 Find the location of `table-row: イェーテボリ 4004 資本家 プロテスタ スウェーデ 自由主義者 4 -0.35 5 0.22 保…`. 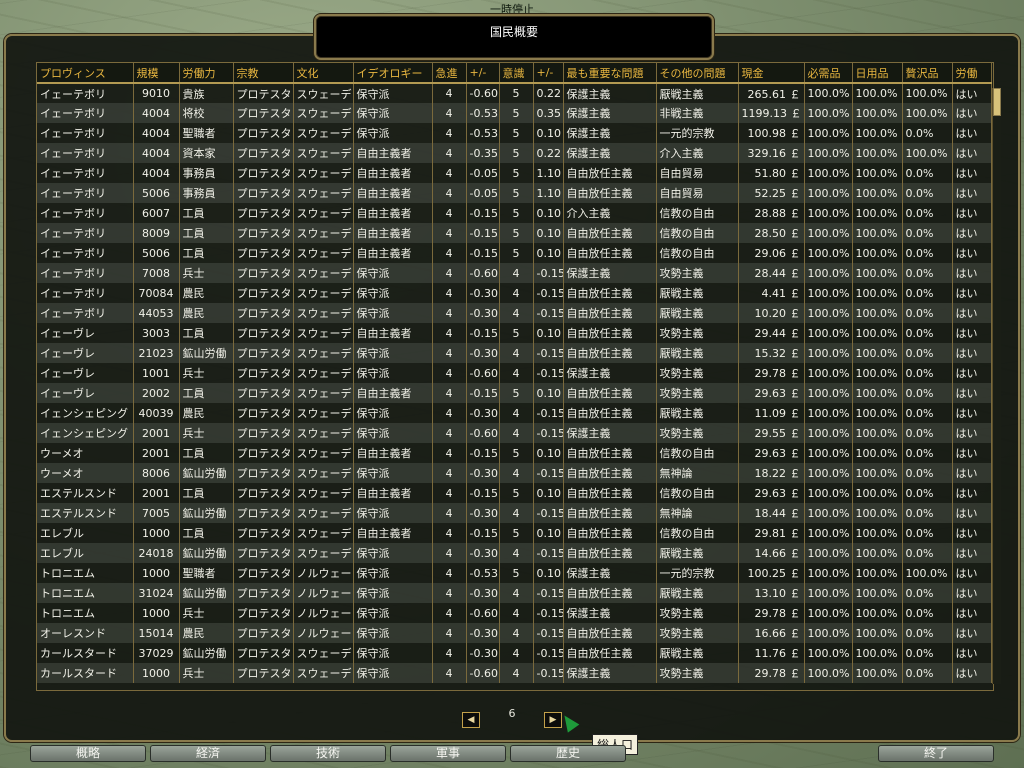

table-row: イェーテボリ 4004 資本家 プロテスタ スウェーデ 自由主義者 4 -0.35 5 0.22 保… is located at coordinates (514, 153).